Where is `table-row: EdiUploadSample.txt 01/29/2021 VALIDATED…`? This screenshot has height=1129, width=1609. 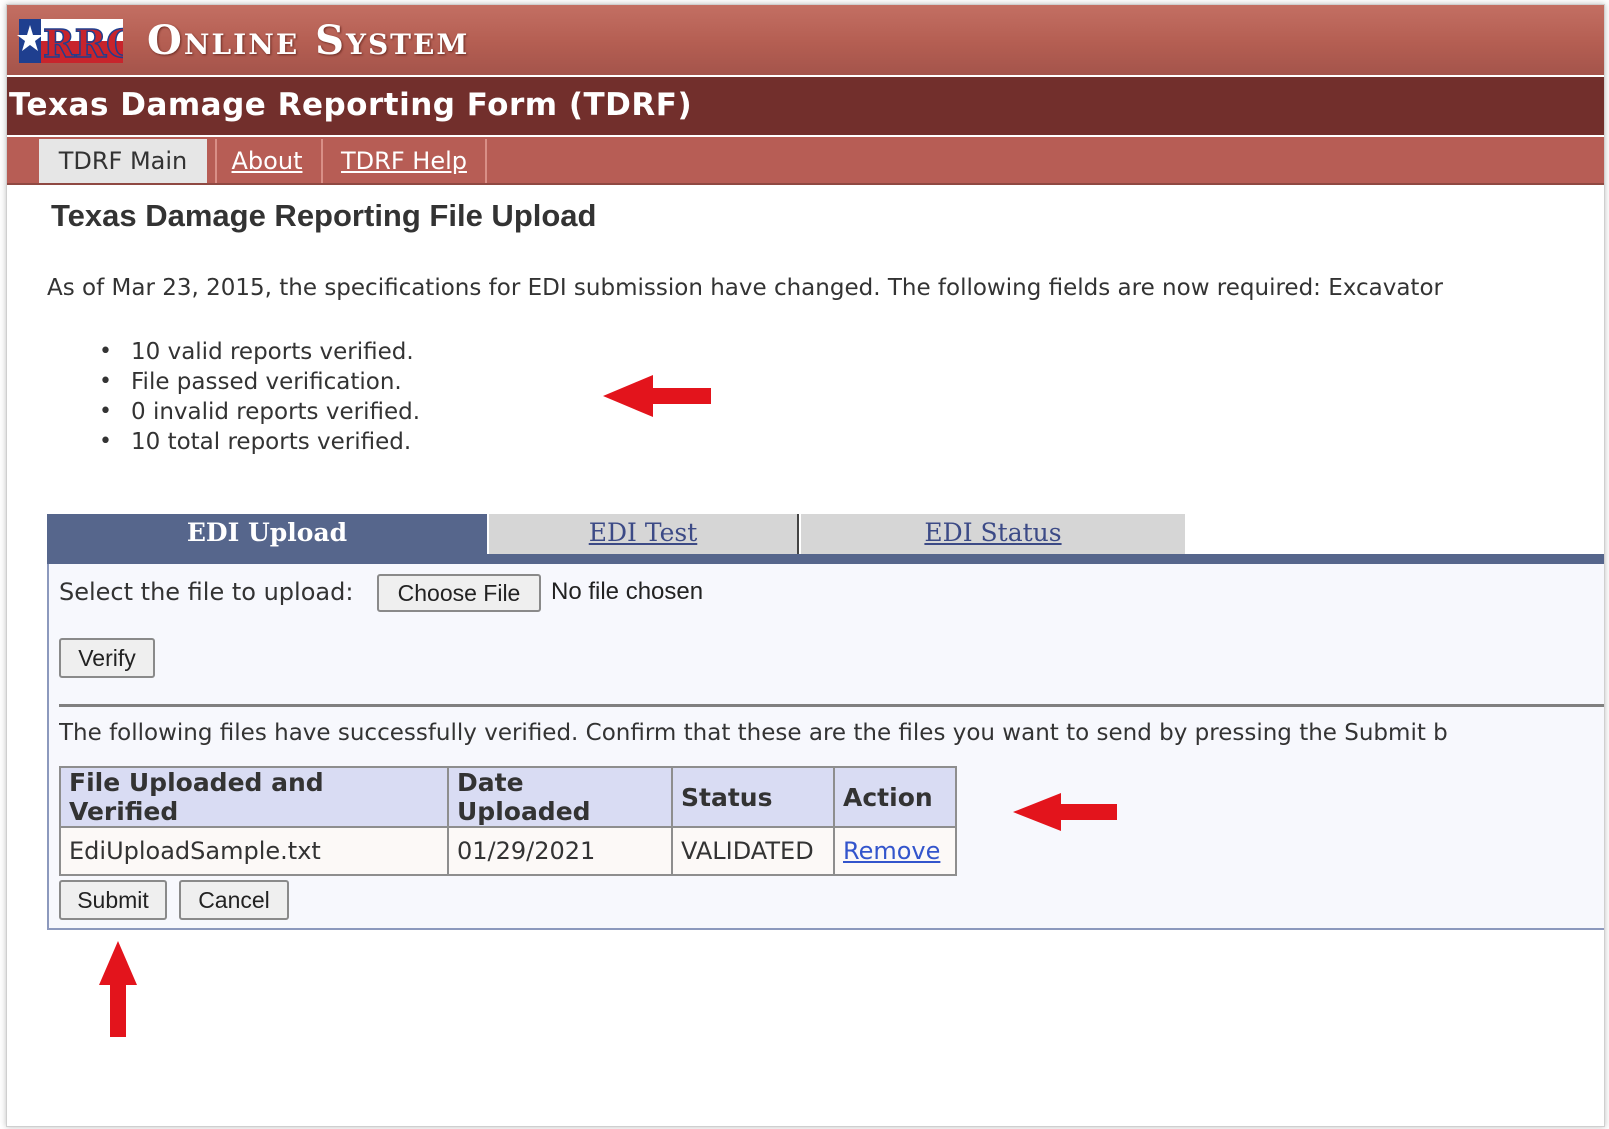
table-row: EdiUploadSample.txt 01/29/2021 VALIDATED… is located at coordinates (508, 851).